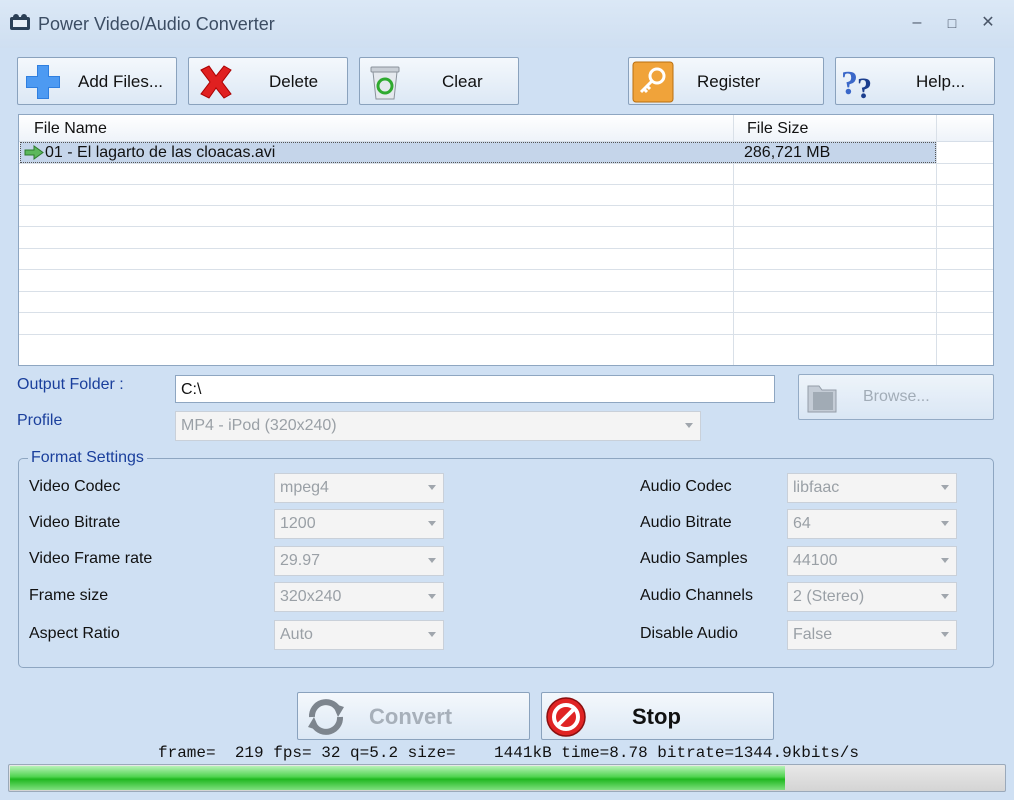 The image size is (1014, 800). I want to click on output-folder-value: C:\, so click(191, 389).